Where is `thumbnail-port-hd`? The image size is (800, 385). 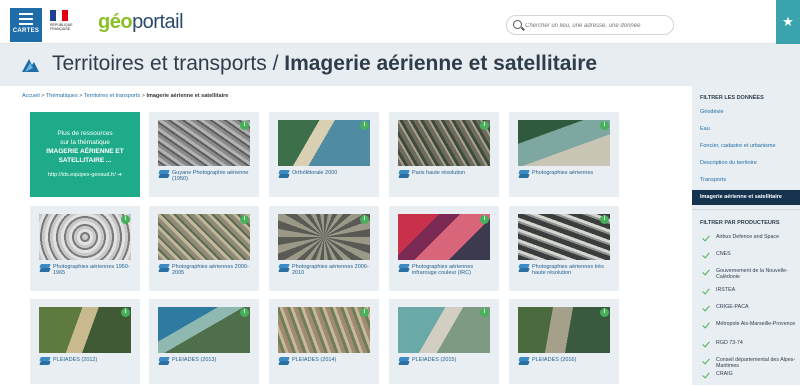 thumbnail-port-hd is located at coordinates (564, 237).